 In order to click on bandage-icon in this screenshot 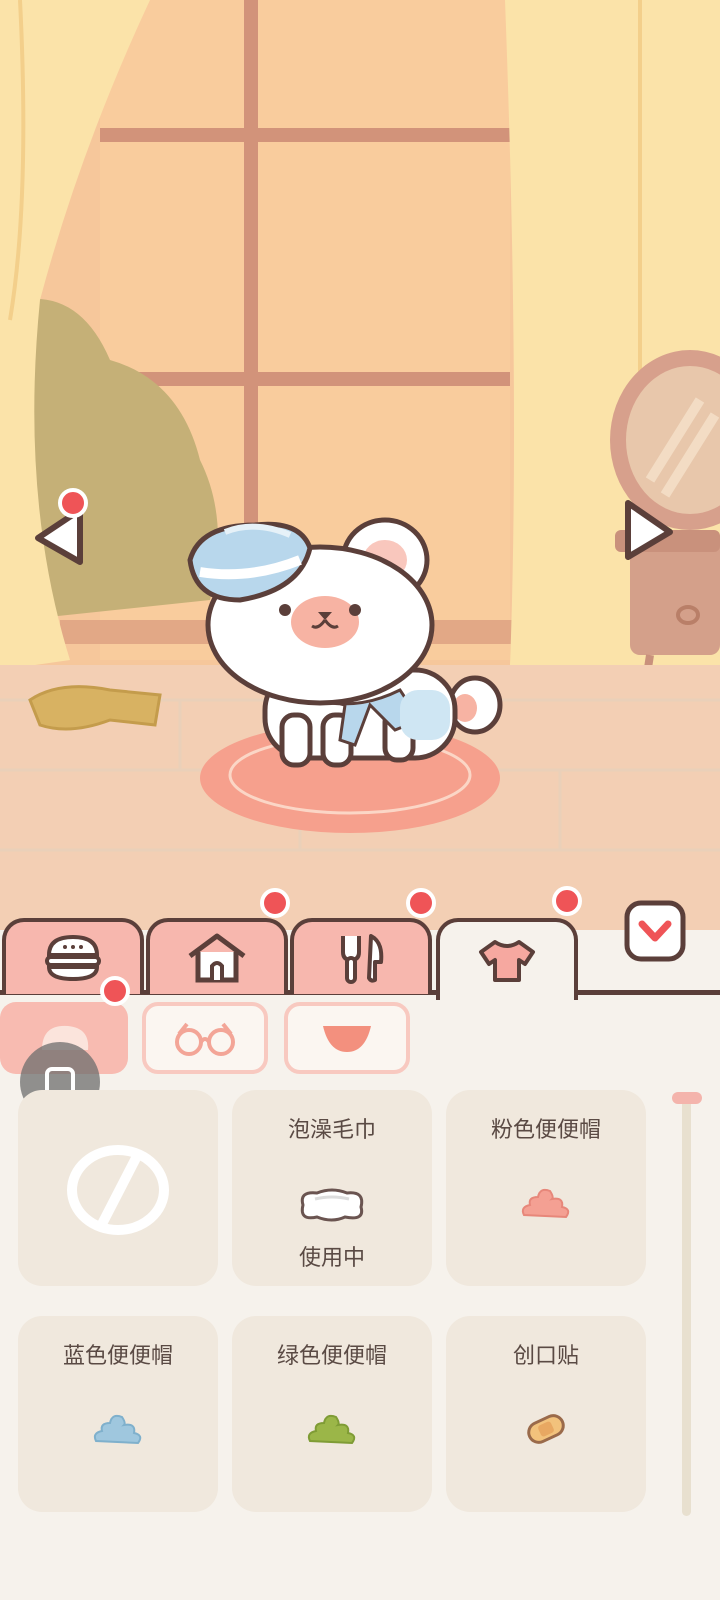, I will do `click(546, 1431)`.